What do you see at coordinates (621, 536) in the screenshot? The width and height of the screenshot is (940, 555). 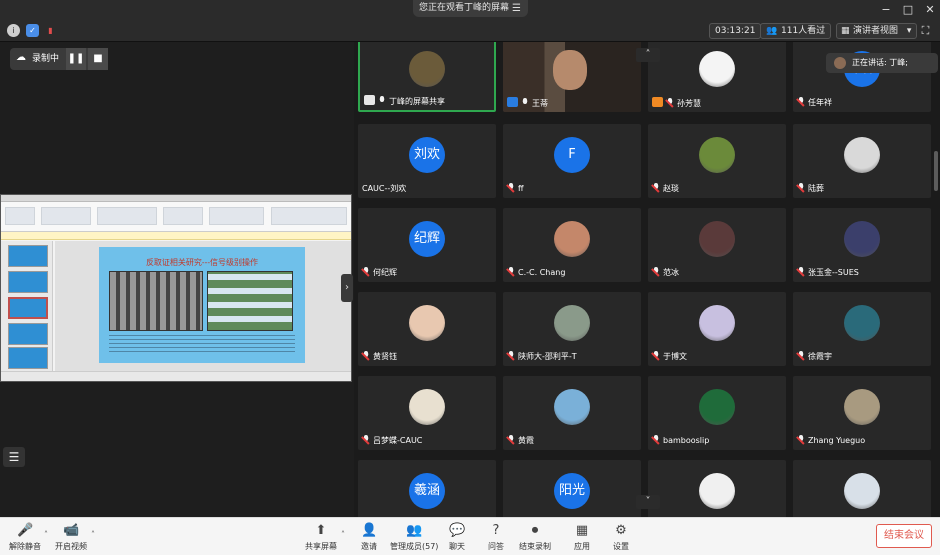 I see `settings-button: ⚙ 设置` at bounding box center [621, 536].